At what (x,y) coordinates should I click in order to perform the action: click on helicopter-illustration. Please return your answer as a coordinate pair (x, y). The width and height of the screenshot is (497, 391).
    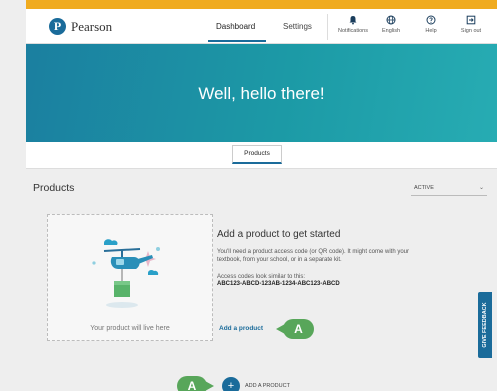
    Looking at the image, I should click on (126, 273).